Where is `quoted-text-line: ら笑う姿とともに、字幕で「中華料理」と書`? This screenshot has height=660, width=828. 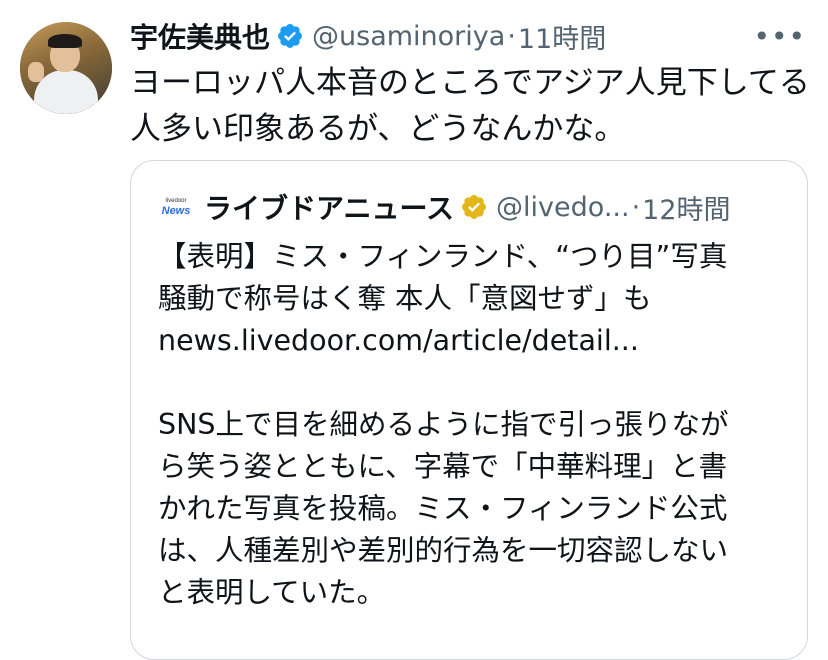
quoted-text-line: ら笑う姿とともに、字幕で「中華料理」と書 is located at coordinates (443, 466).